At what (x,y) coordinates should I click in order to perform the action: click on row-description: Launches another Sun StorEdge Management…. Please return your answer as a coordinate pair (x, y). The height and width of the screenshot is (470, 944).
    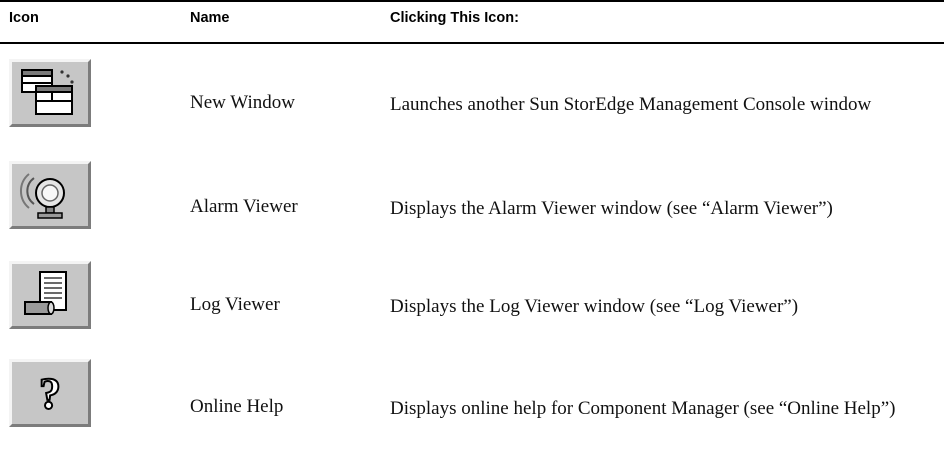
    Looking at the image, I should click on (631, 104).